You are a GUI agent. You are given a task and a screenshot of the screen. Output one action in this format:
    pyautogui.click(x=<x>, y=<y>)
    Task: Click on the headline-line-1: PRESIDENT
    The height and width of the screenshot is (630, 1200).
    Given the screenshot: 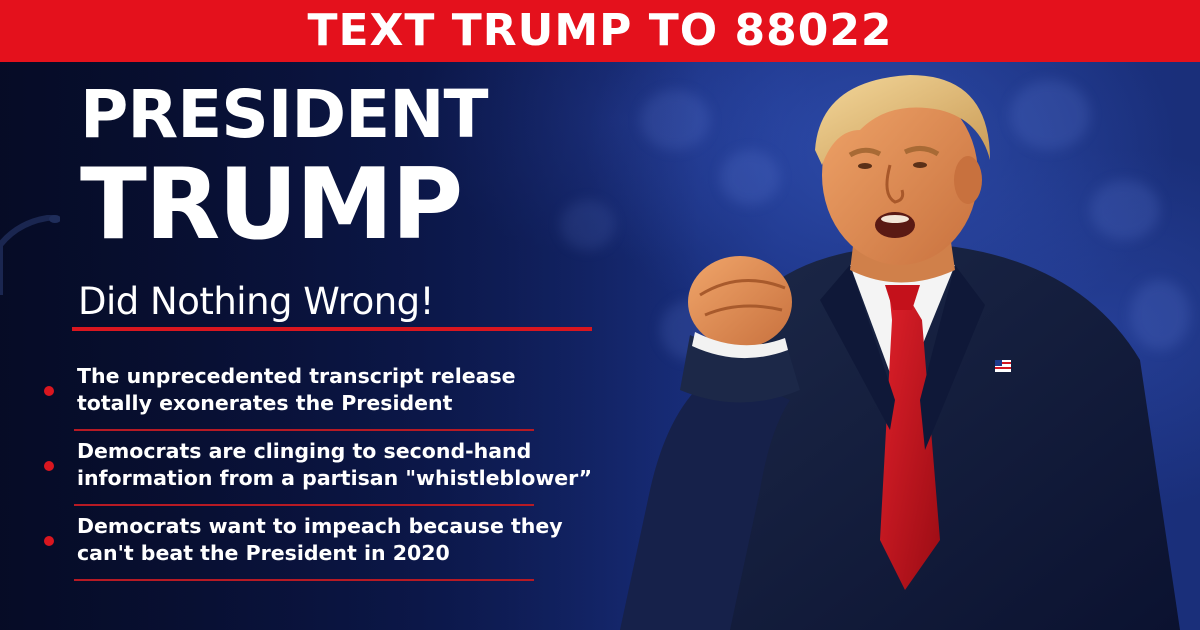 What is the action you would take?
    pyautogui.click(x=284, y=114)
    